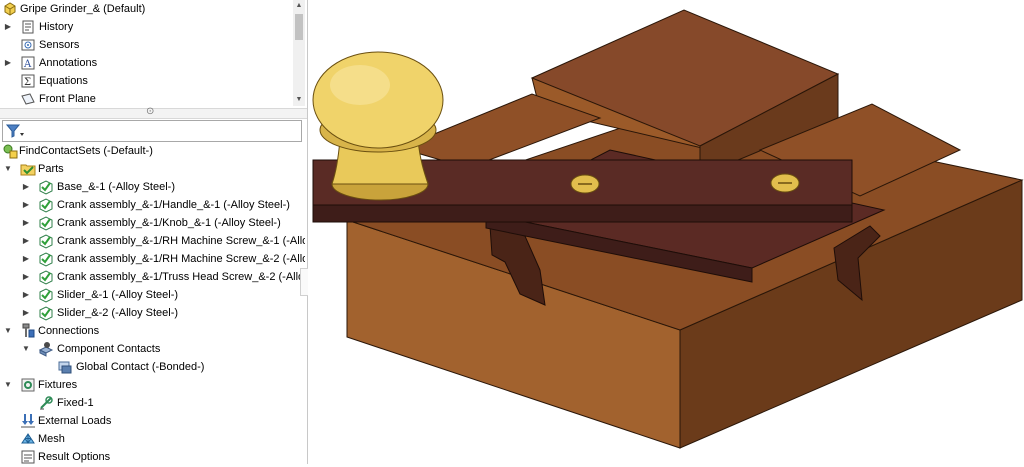 This screenshot has width=1024, height=467. Describe the element at coordinates (152, 169) in the screenshot. I see `parts-node: ▼ Parts` at that location.